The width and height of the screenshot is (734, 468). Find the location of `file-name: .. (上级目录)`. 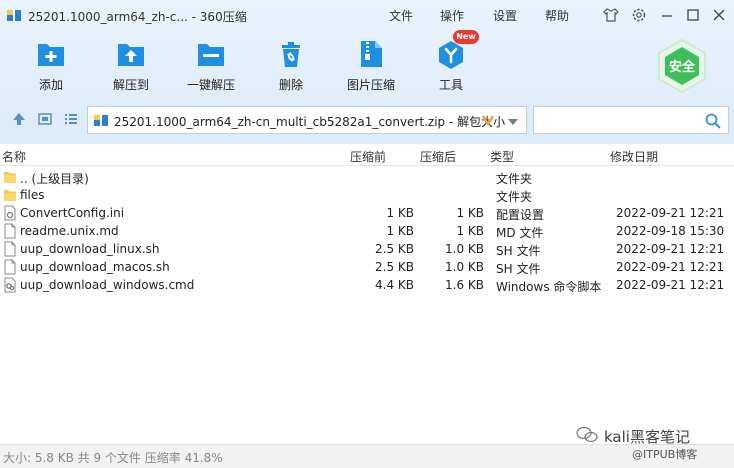

file-name: .. (上级目录) is located at coordinates (54, 179).